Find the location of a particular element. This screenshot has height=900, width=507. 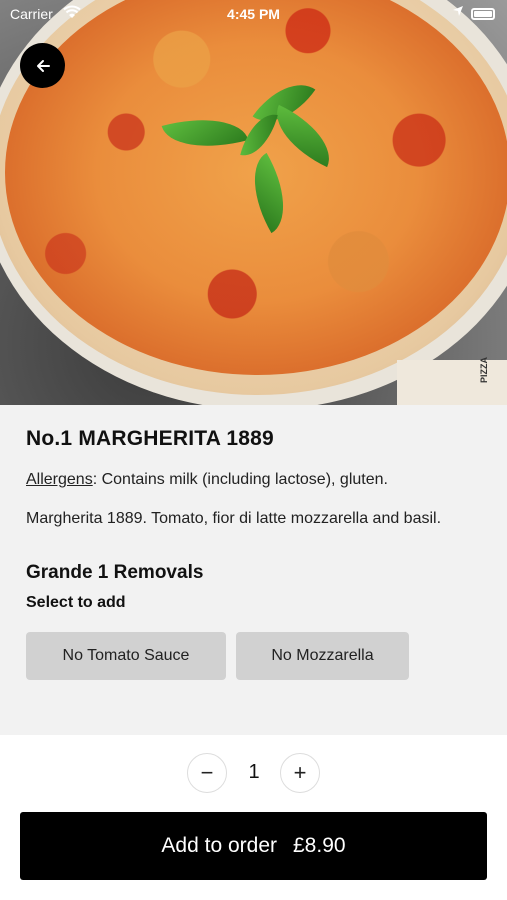

plus-icon: + is located at coordinates (300, 772).